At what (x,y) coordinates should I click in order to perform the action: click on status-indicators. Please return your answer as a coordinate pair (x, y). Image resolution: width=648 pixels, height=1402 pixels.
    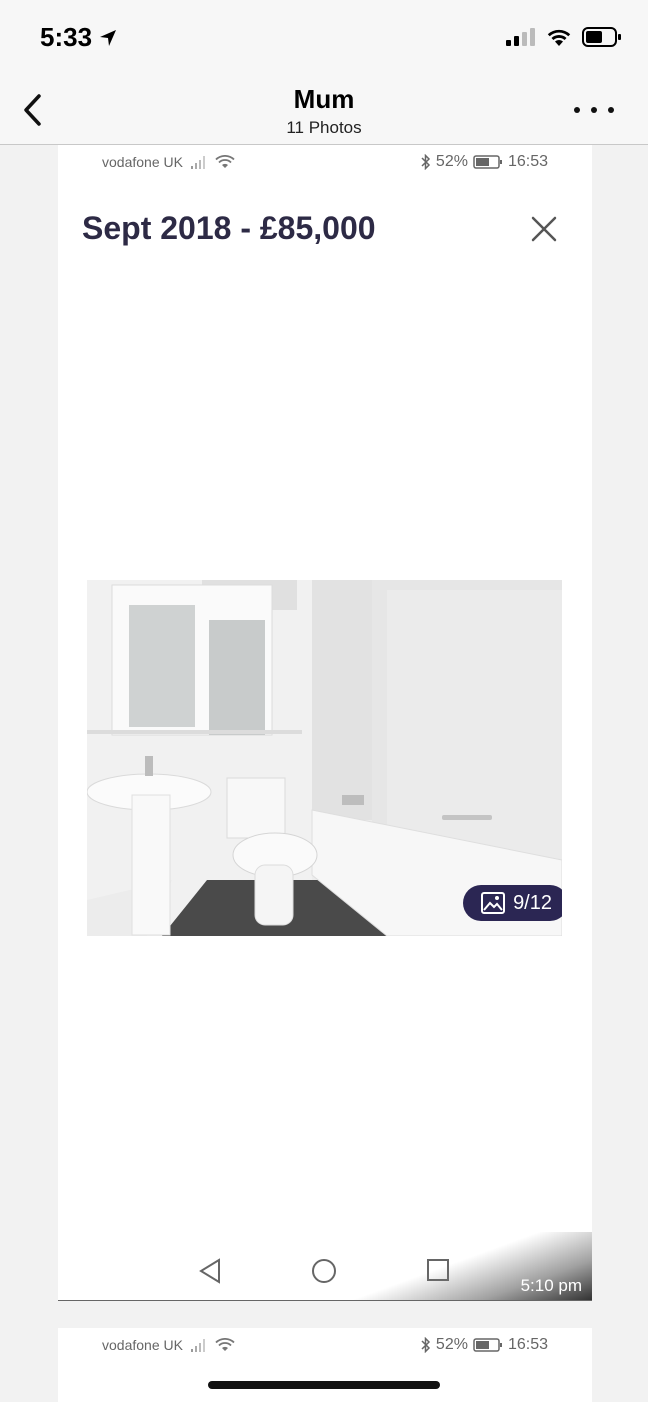
    Looking at the image, I should click on (564, 37).